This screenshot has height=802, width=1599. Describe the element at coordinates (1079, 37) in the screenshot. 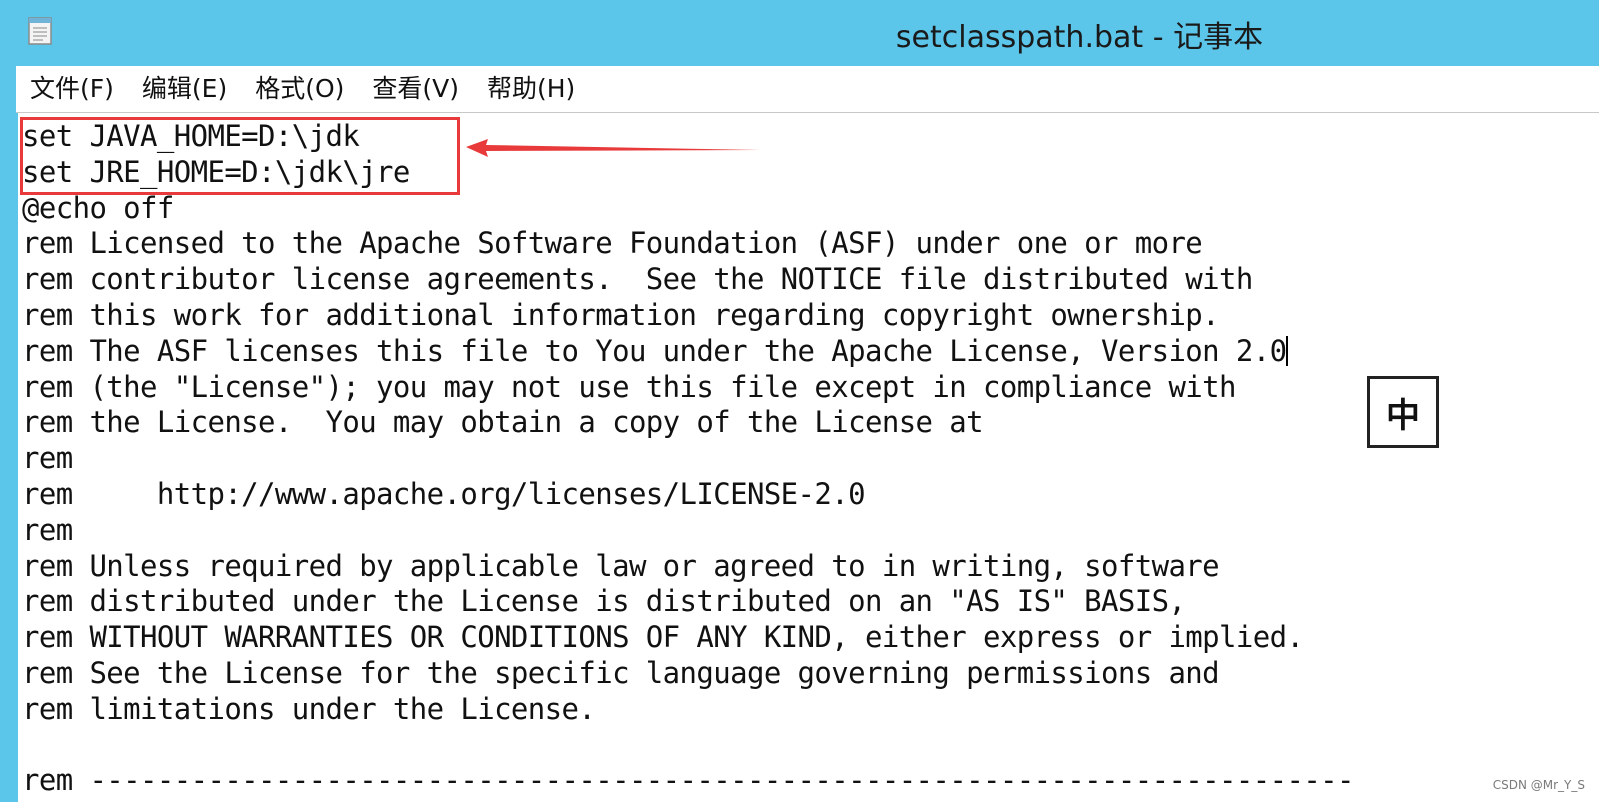

I see `window-title: setclasspath.bat - 记事本` at that location.